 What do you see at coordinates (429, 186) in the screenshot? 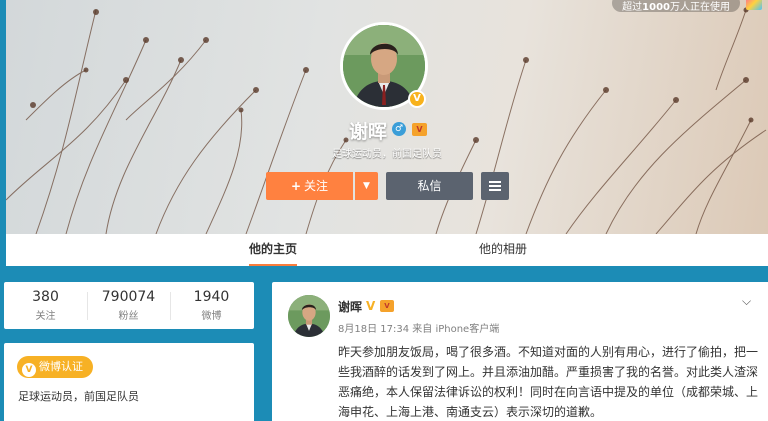
I see `message-button: 私信` at bounding box center [429, 186].